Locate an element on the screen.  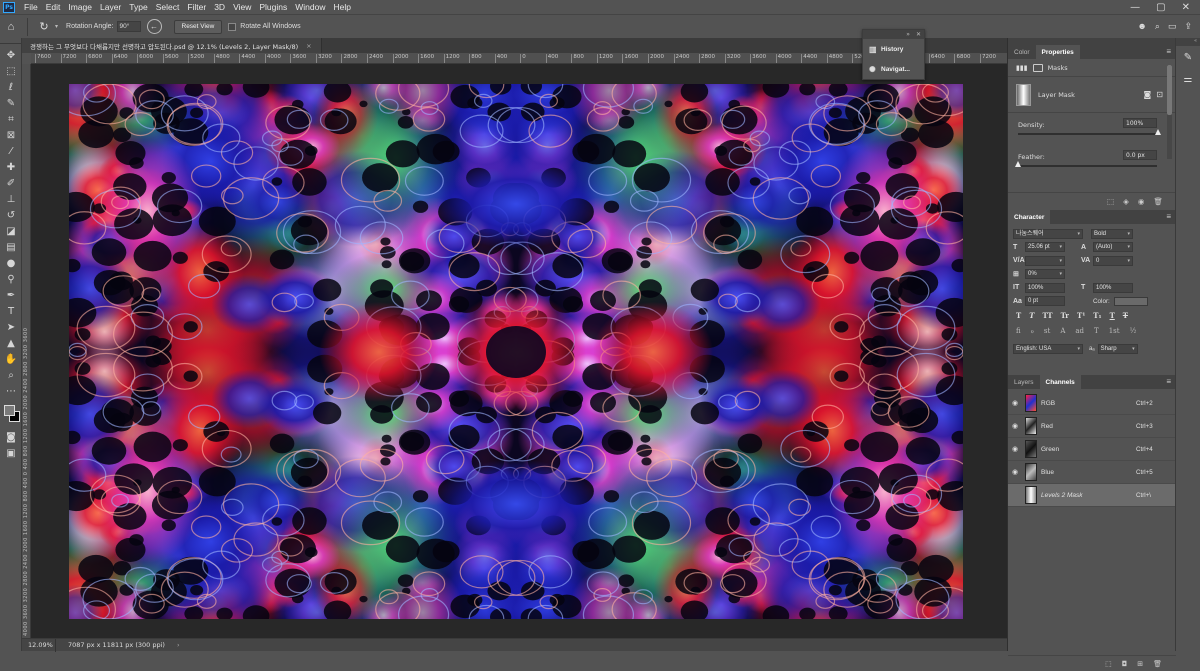
hand-tool-icon: ✋ is located at coordinates (11, 359).